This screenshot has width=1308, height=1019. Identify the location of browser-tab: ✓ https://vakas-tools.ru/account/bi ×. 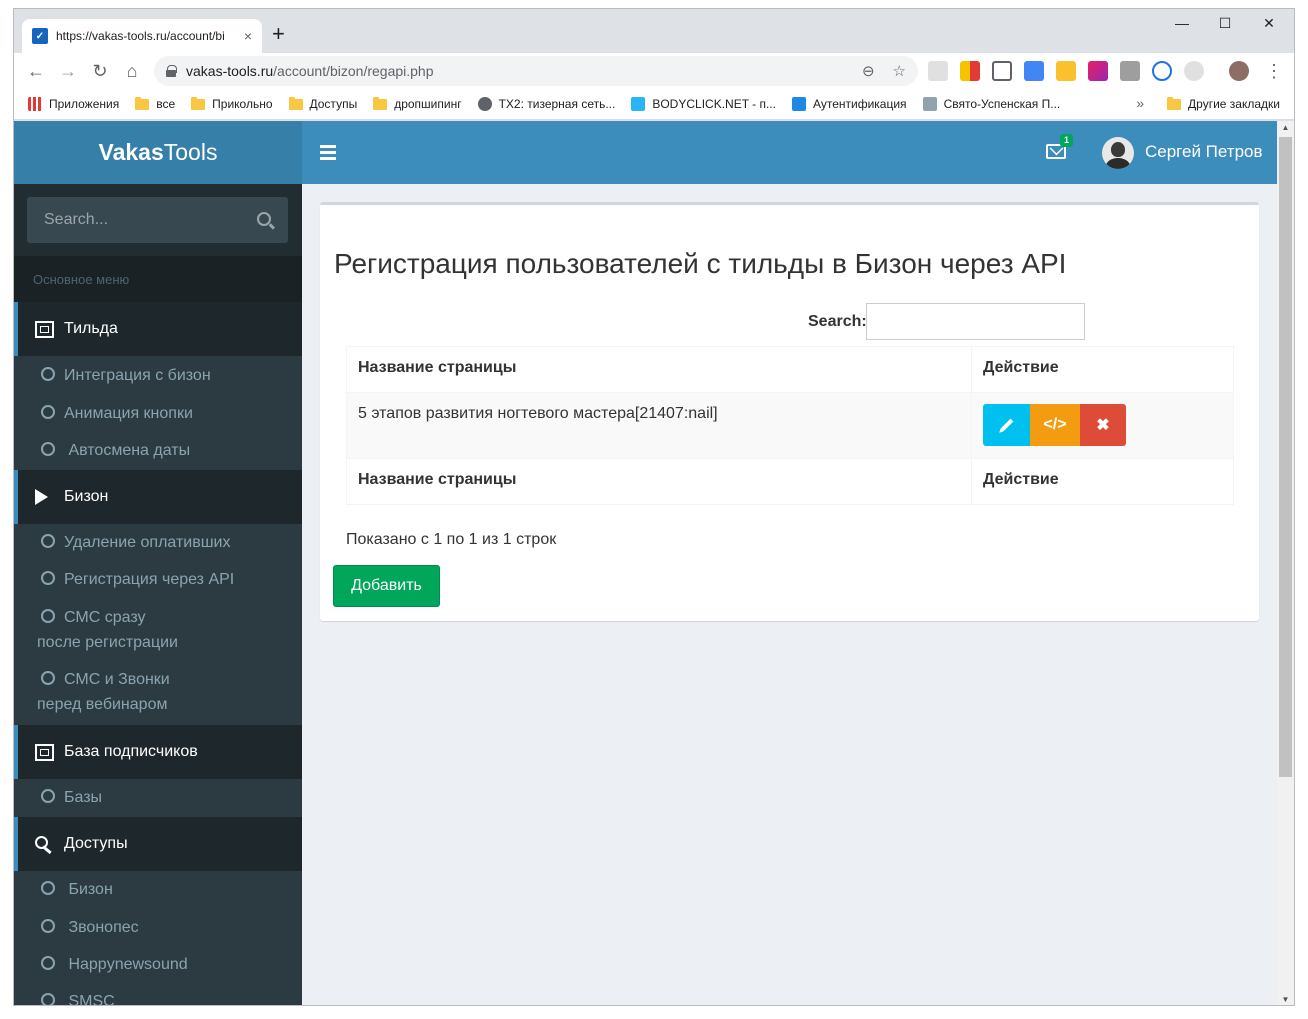
(142, 36).